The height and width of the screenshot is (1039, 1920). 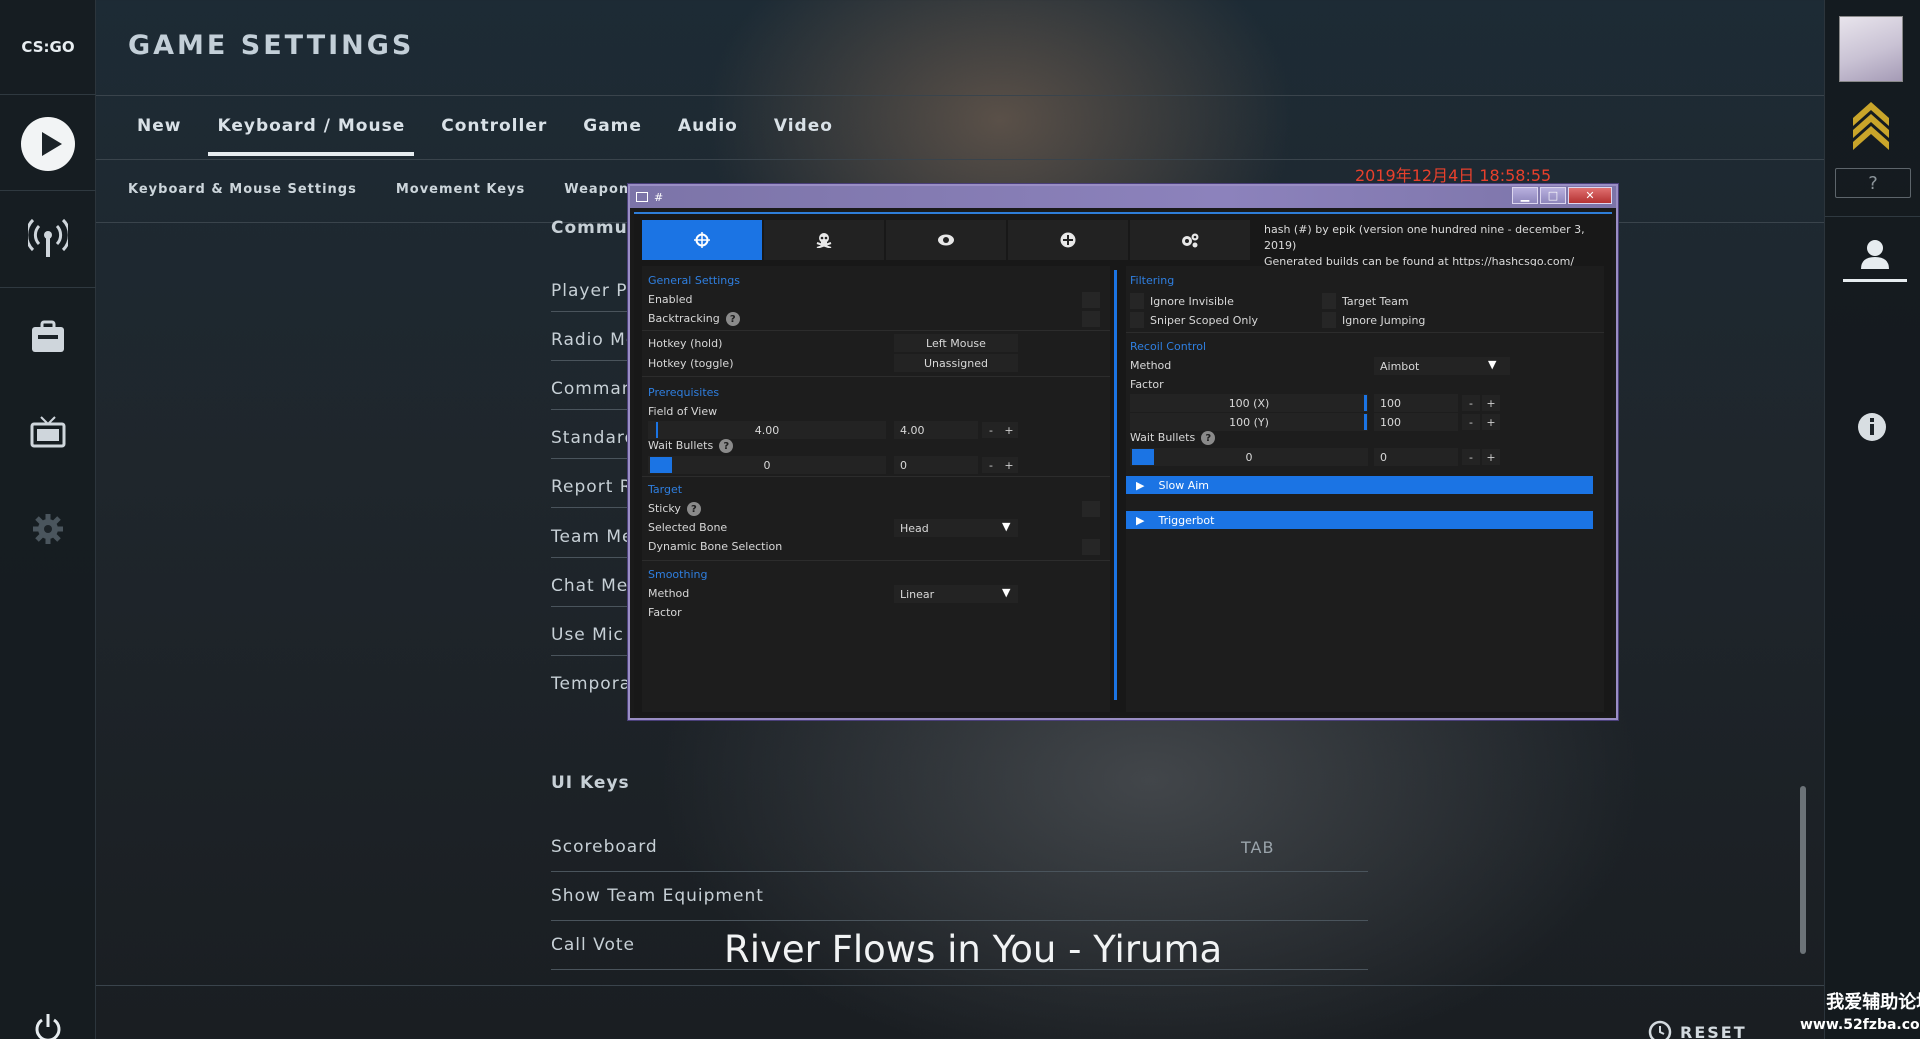 What do you see at coordinates (1471, 422) in the screenshot?
I see `recoil-factor-y-decrement: -` at bounding box center [1471, 422].